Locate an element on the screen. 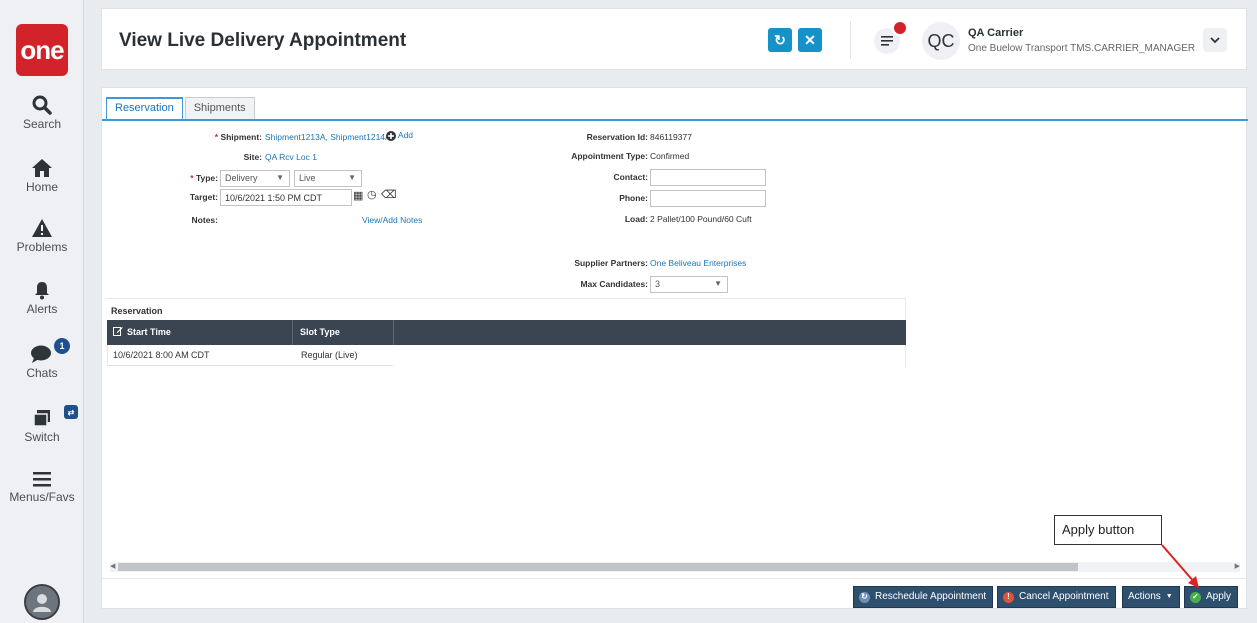  column-header-start-time: Start Time is located at coordinates (199, 332).